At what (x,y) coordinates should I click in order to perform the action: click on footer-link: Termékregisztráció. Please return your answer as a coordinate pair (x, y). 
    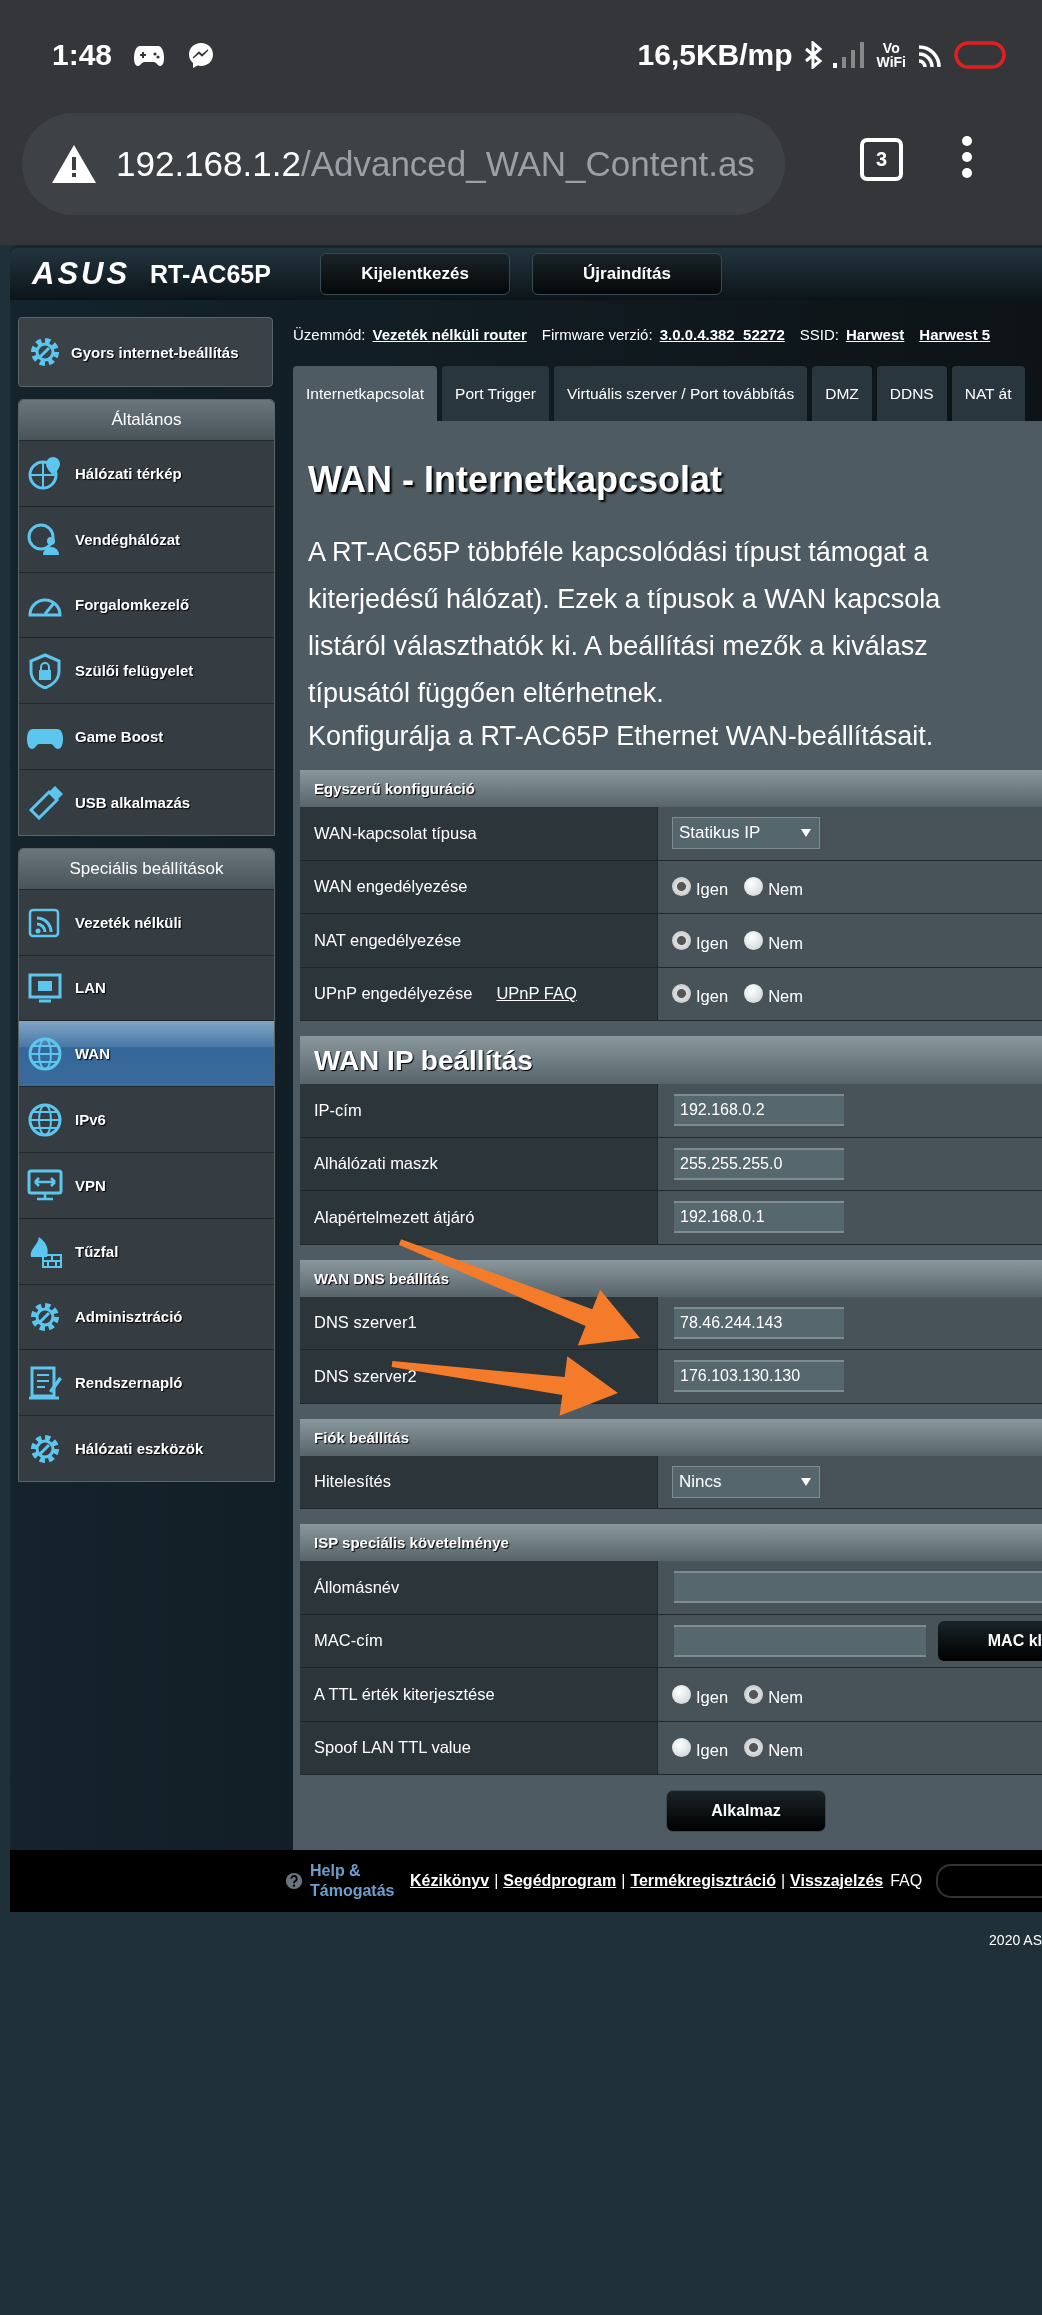
    Looking at the image, I should click on (703, 1881).